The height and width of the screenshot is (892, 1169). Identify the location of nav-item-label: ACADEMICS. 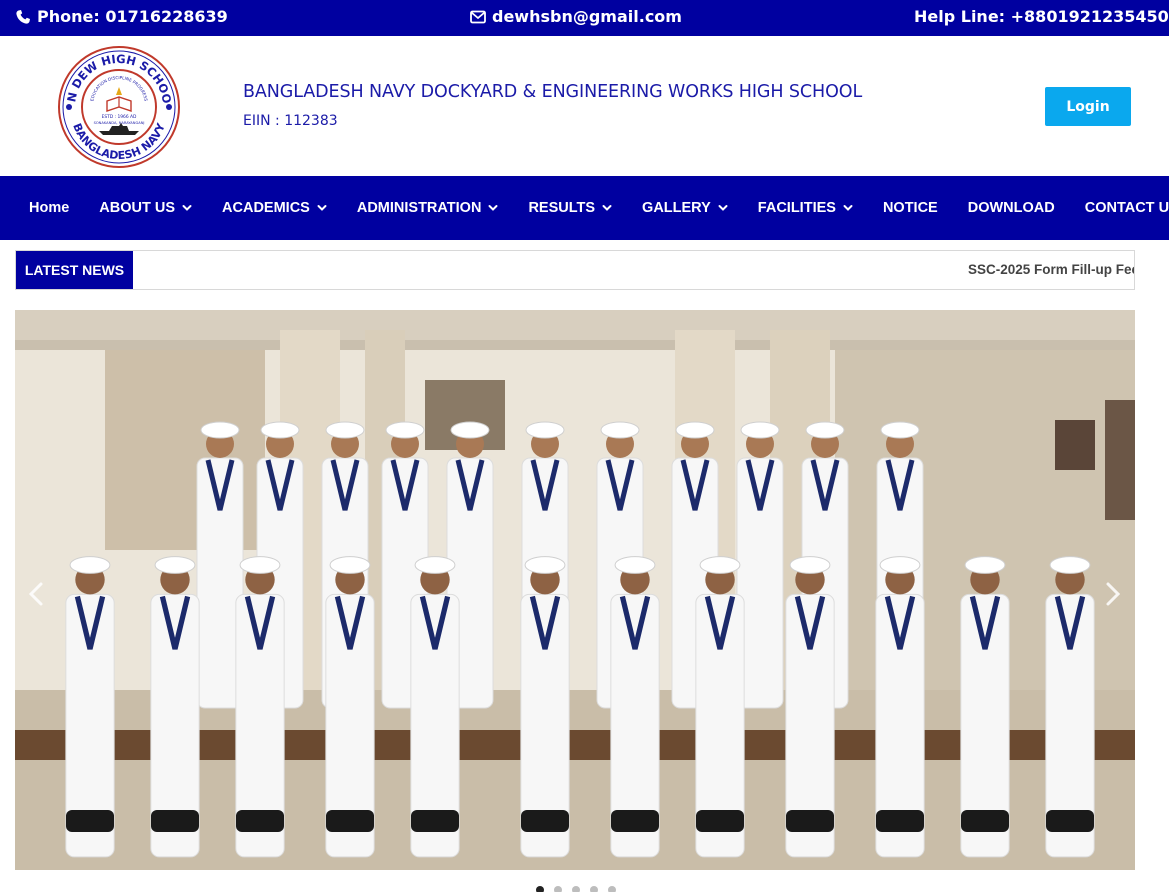
(266, 208).